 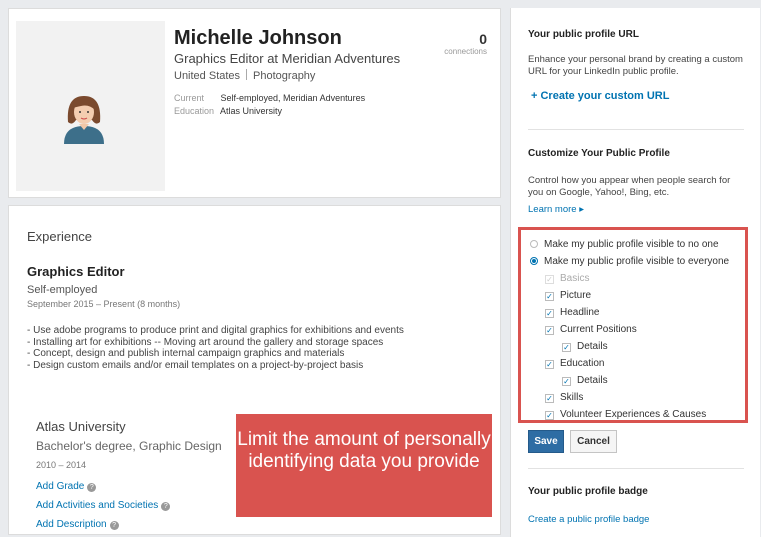 What do you see at coordinates (194, 111) in the screenshot?
I see `education-label: Education` at bounding box center [194, 111].